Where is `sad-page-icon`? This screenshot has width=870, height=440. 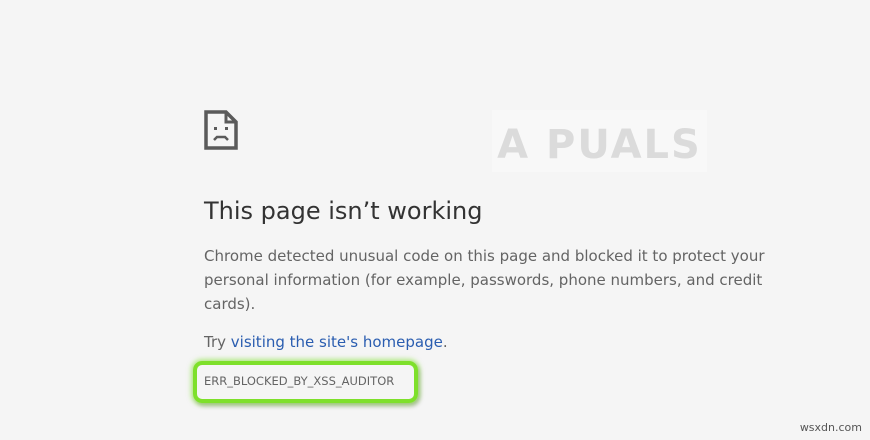
sad-page-icon is located at coordinates (221, 130).